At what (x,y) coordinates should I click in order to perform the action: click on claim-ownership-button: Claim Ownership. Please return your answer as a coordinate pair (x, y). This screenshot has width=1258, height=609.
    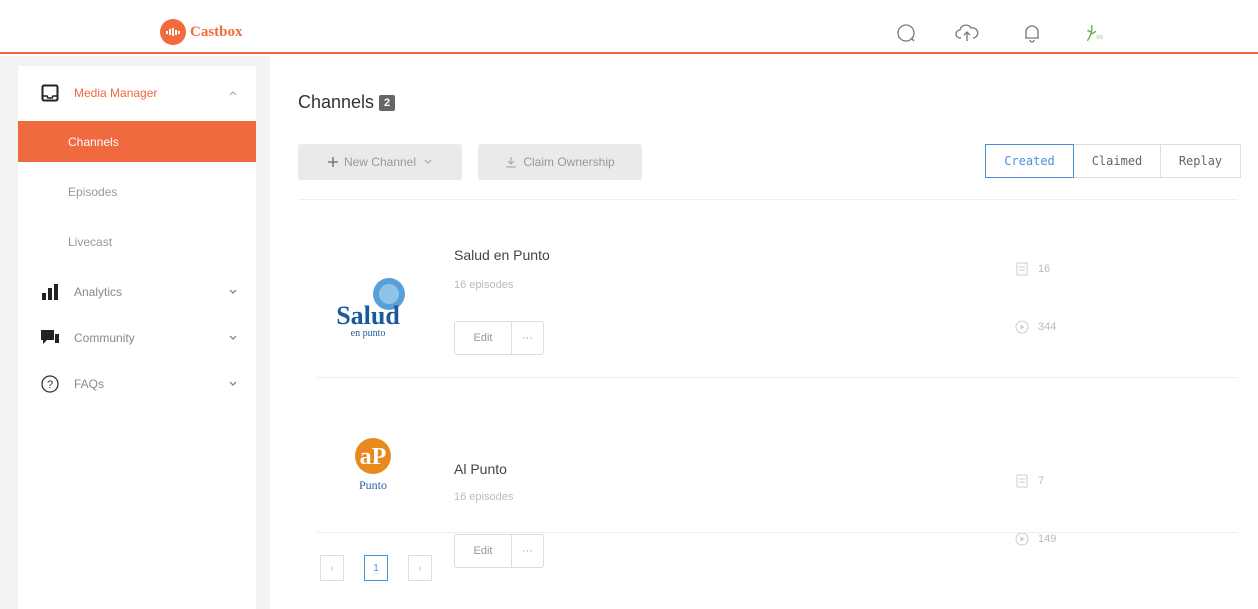
    Looking at the image, I should click on (560, 162).